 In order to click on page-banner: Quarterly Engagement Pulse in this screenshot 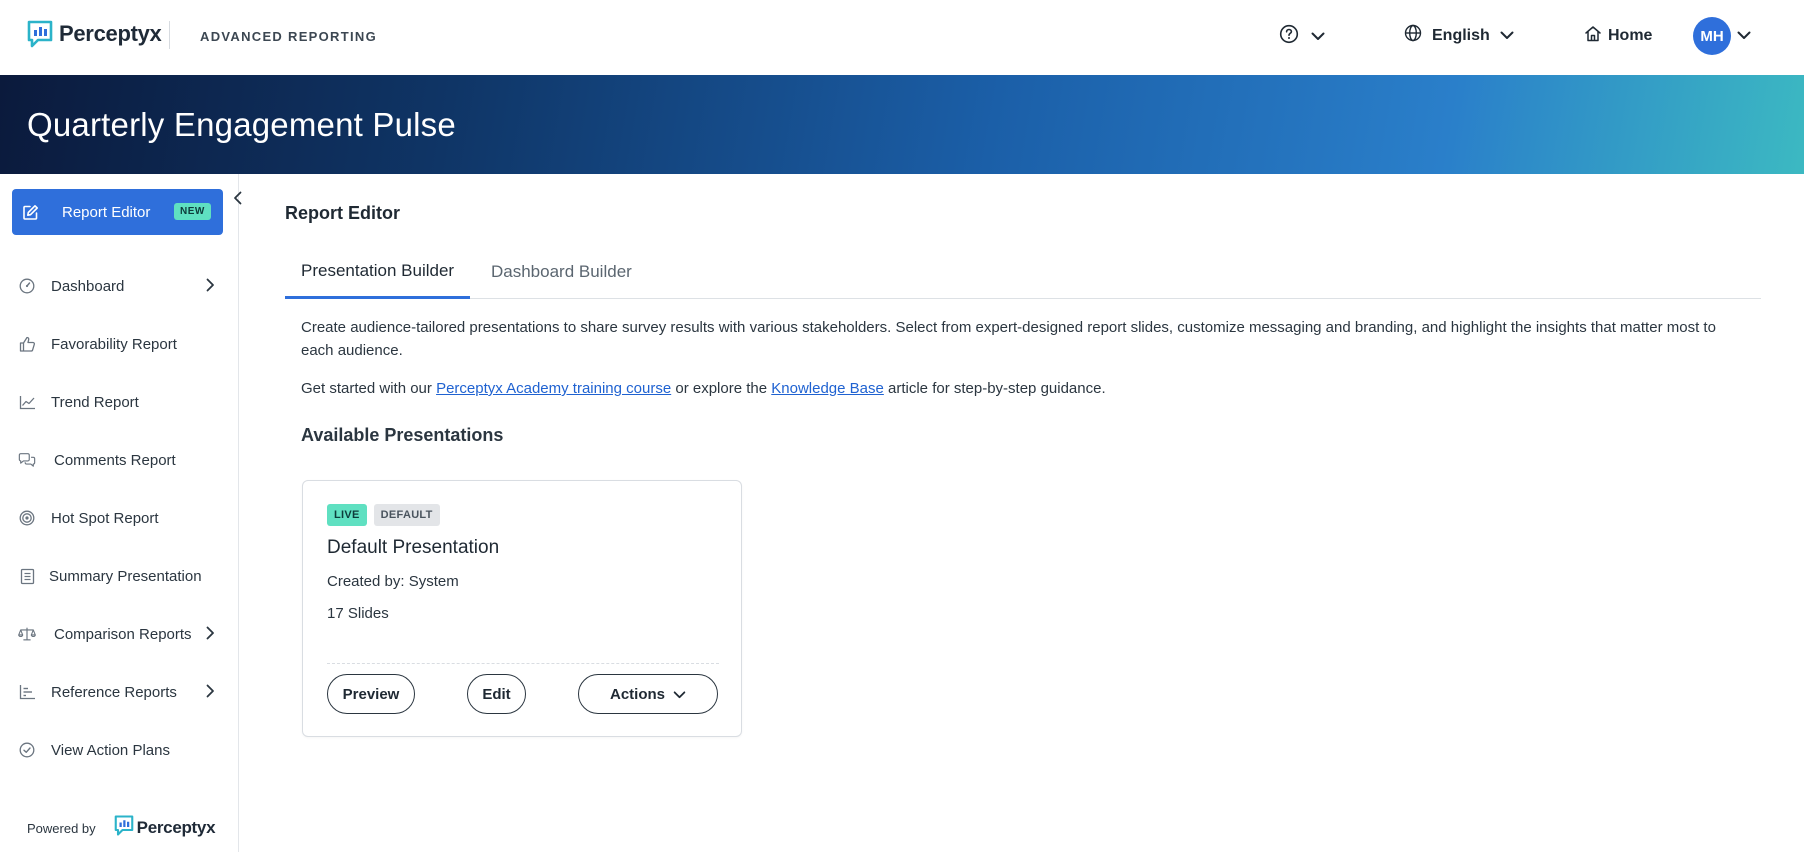, I will do `click(902, 124)`.